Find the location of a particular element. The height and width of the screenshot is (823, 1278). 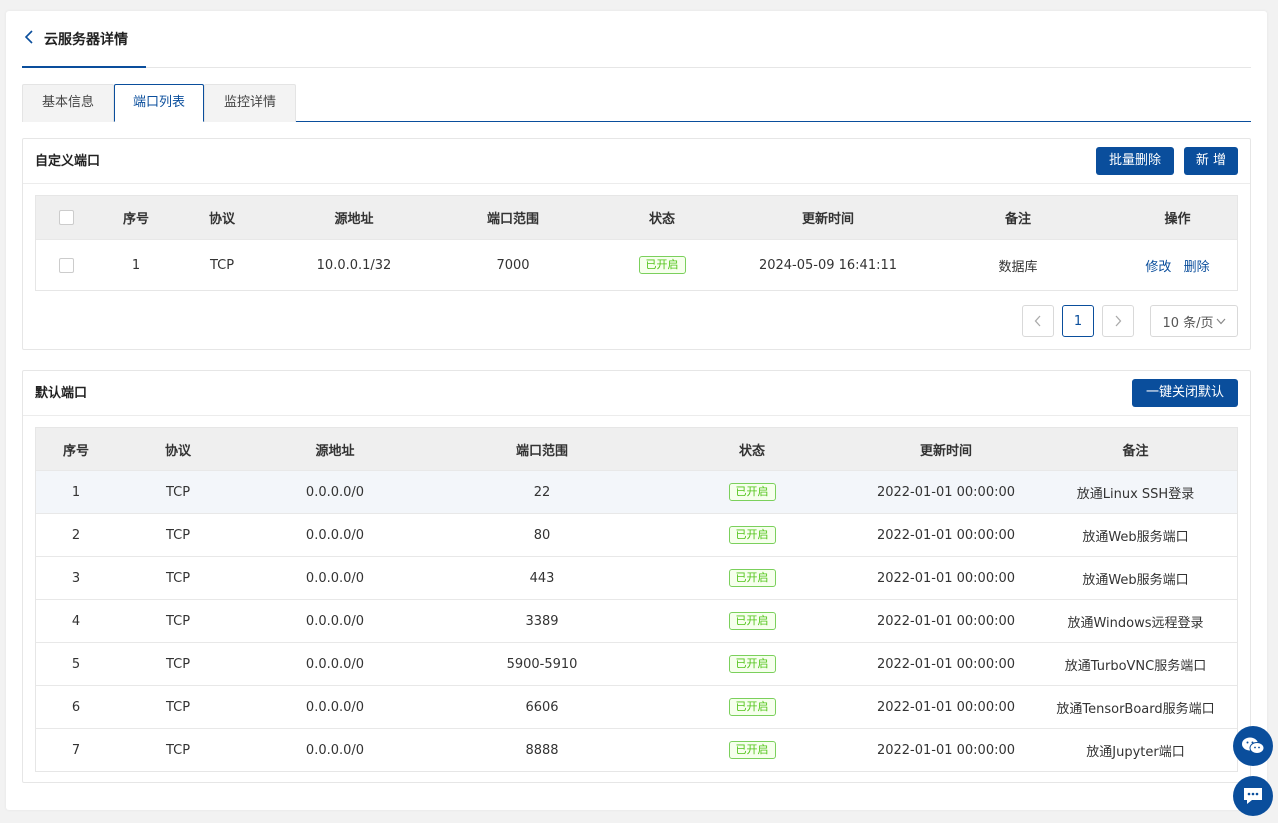

cell-port: 80 is located at coordinates (542, 535).